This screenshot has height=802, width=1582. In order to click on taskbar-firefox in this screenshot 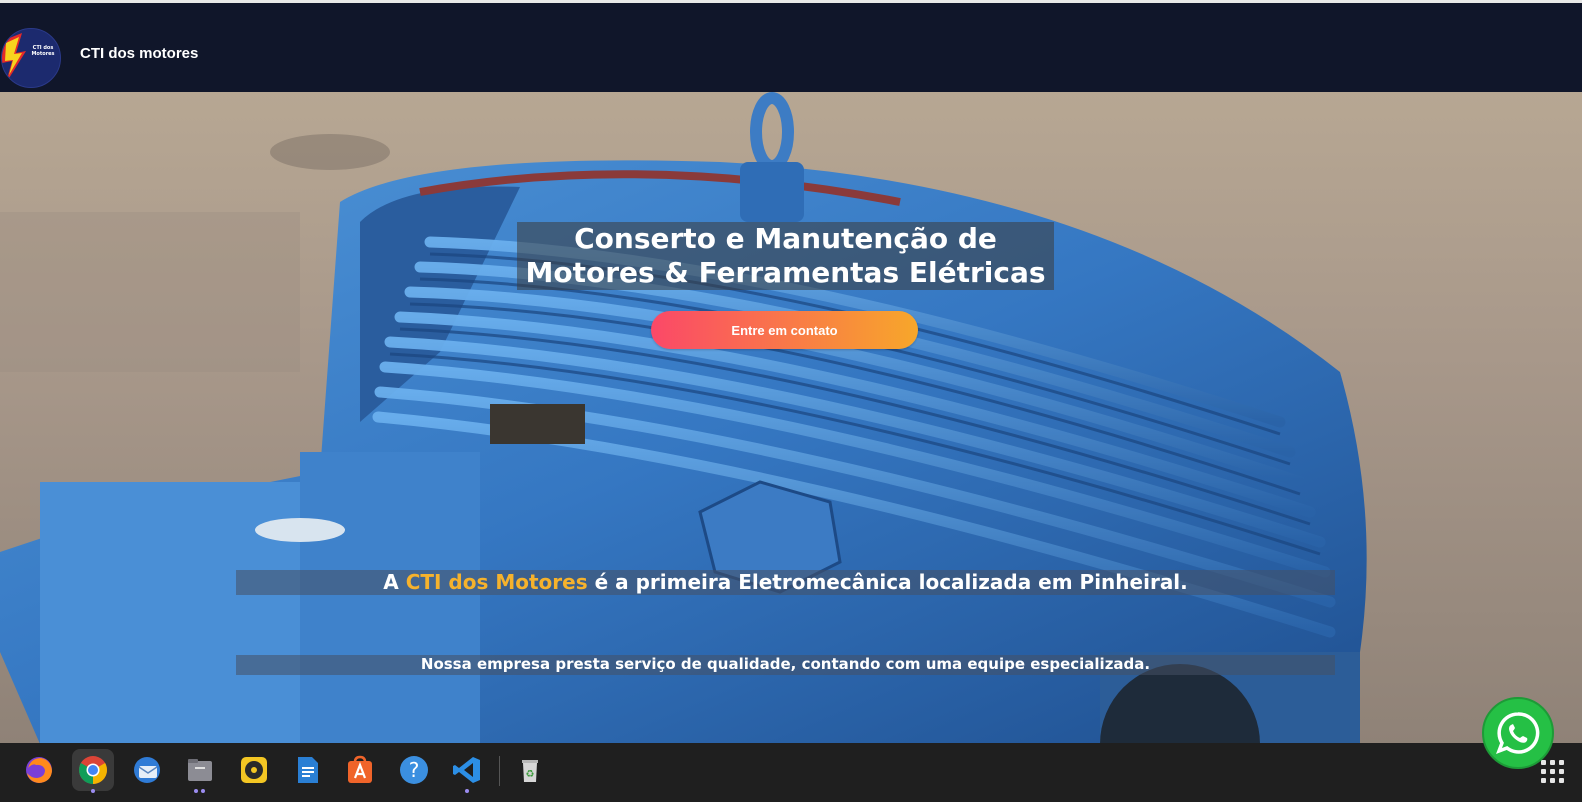, I will do `click(39, 770)`.